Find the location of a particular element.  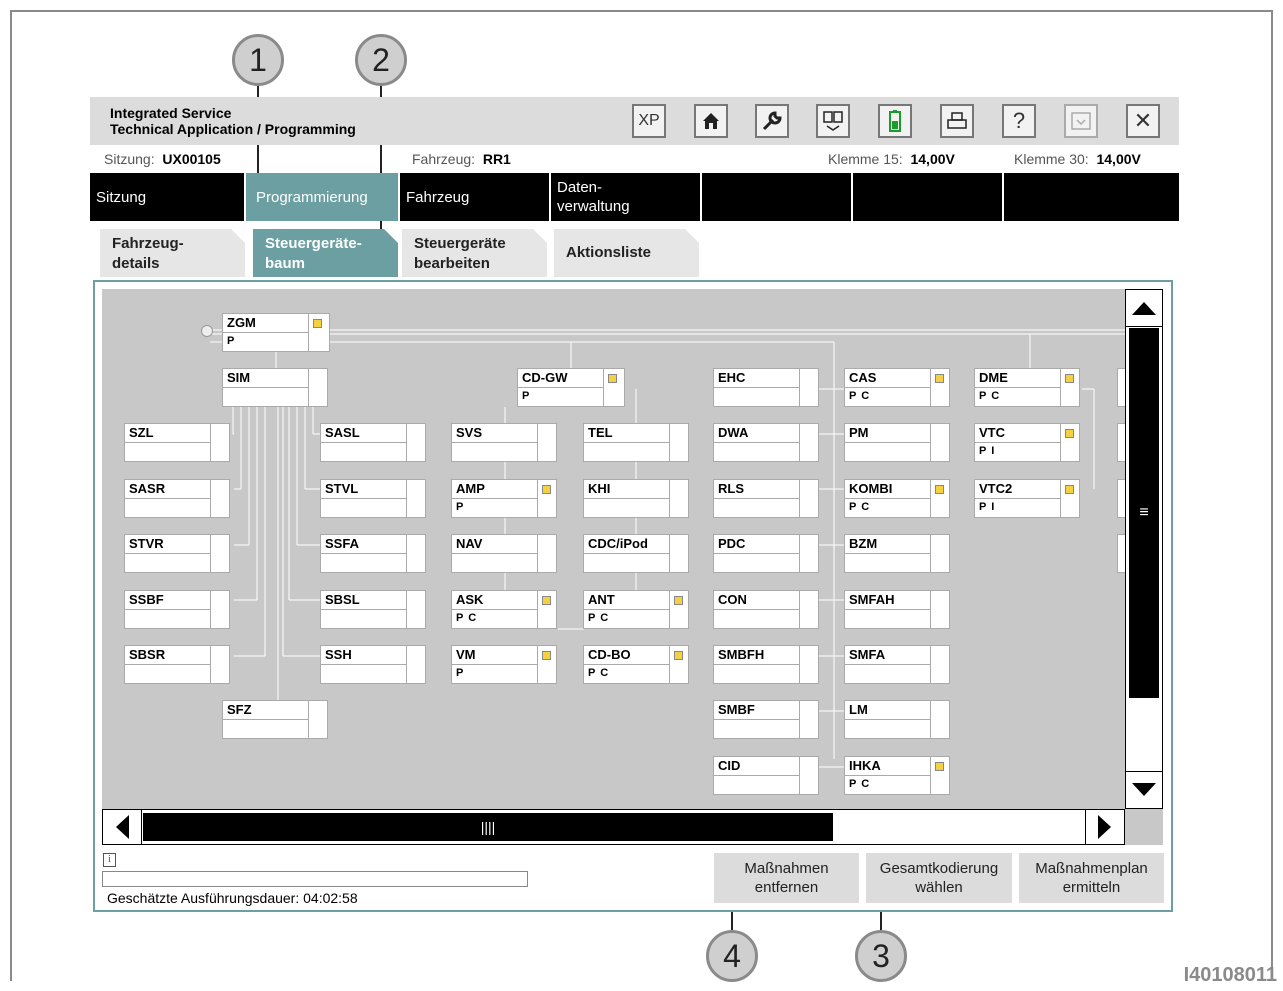

ecu-smfa: SMFA is located at coordinates (897, 664).